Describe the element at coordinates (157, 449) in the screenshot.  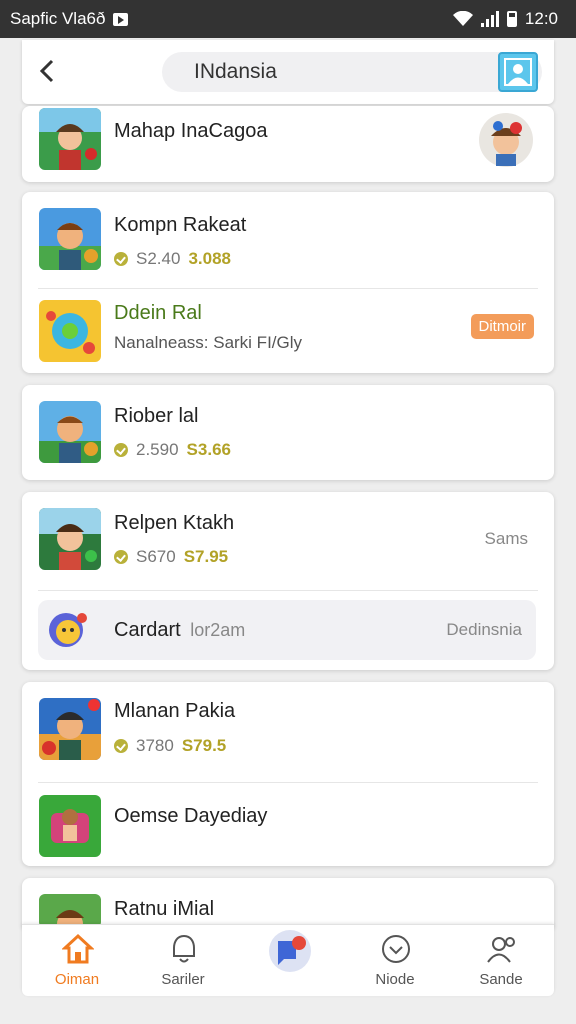
I see `price-old: 2.590` at that location.